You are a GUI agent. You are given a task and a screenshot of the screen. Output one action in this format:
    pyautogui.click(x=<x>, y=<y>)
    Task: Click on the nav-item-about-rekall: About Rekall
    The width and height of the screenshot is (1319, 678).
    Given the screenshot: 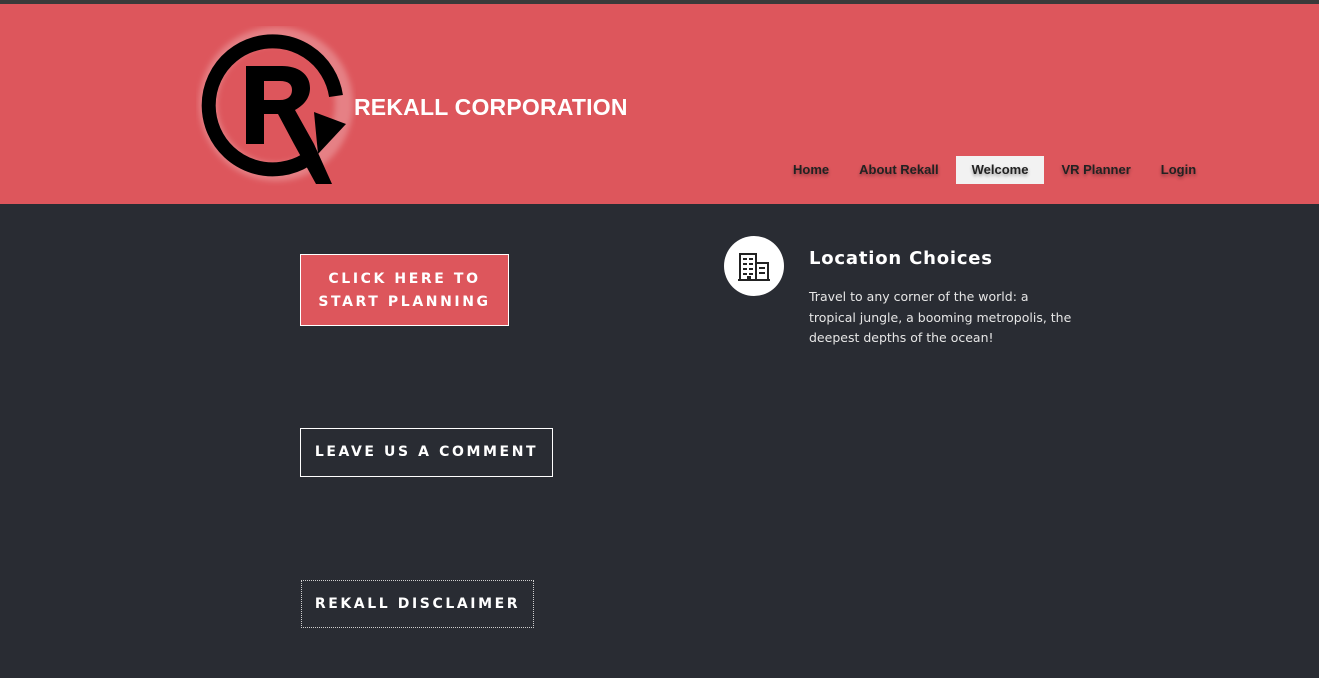 What is the action you would take?
    pyautogui.click(x=898, y=170)
    